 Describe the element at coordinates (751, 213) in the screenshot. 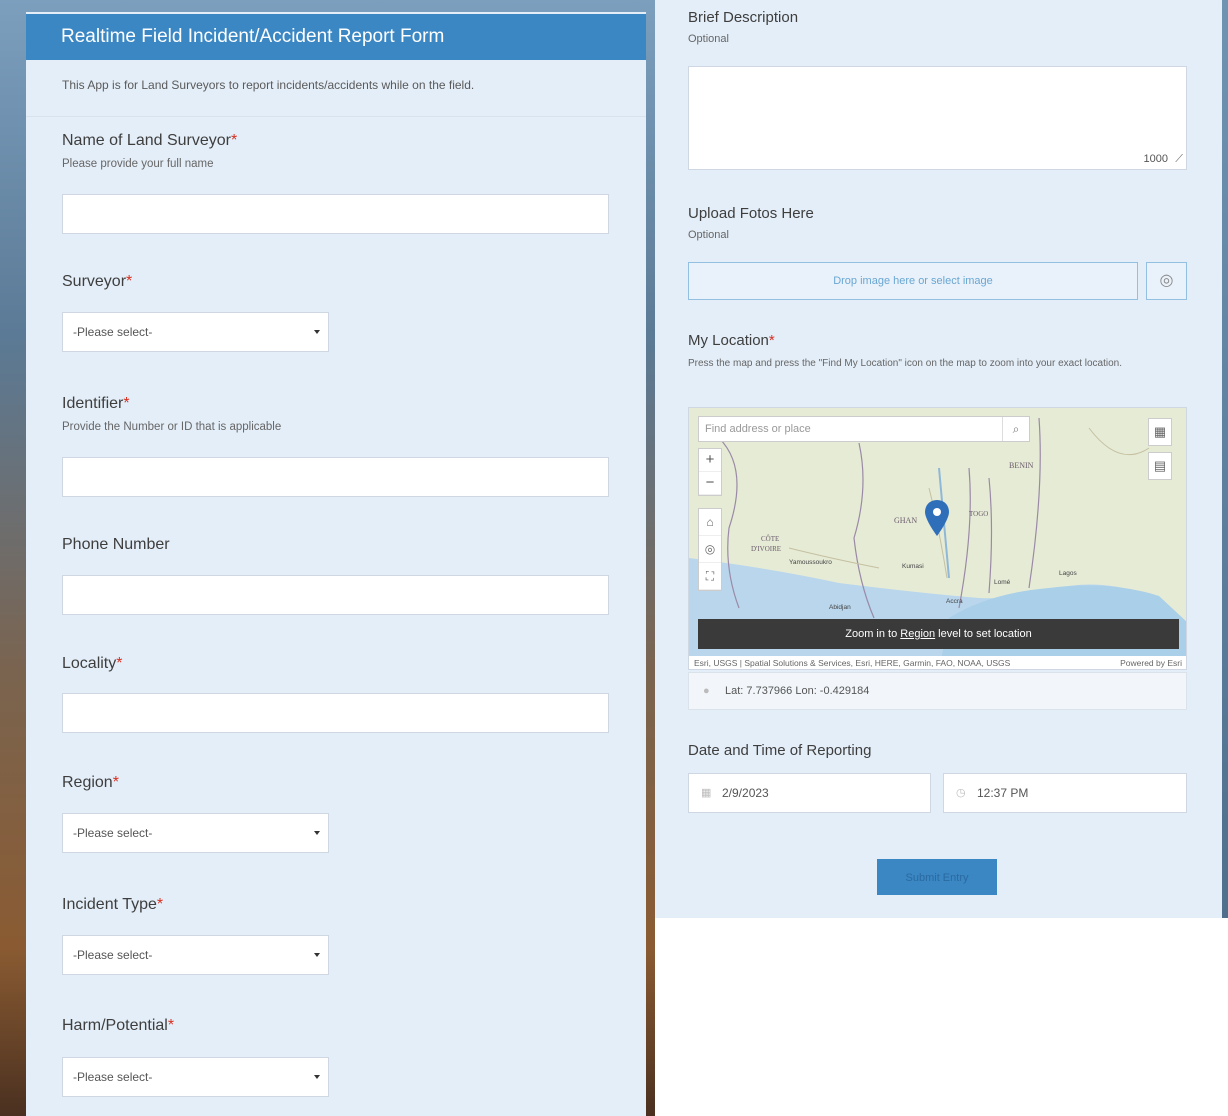

I see `photos-label: Upload Fotos Here` at that location.